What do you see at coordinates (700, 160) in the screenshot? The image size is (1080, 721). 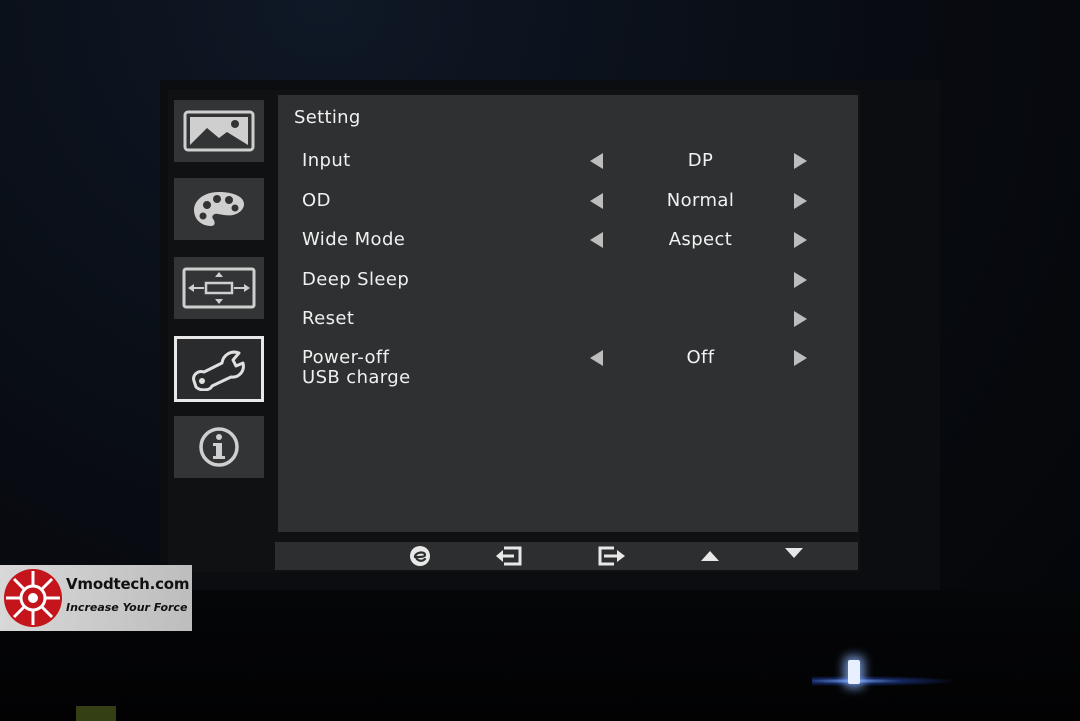 I see `setting-value: DP` at bounding box center [700, 160].